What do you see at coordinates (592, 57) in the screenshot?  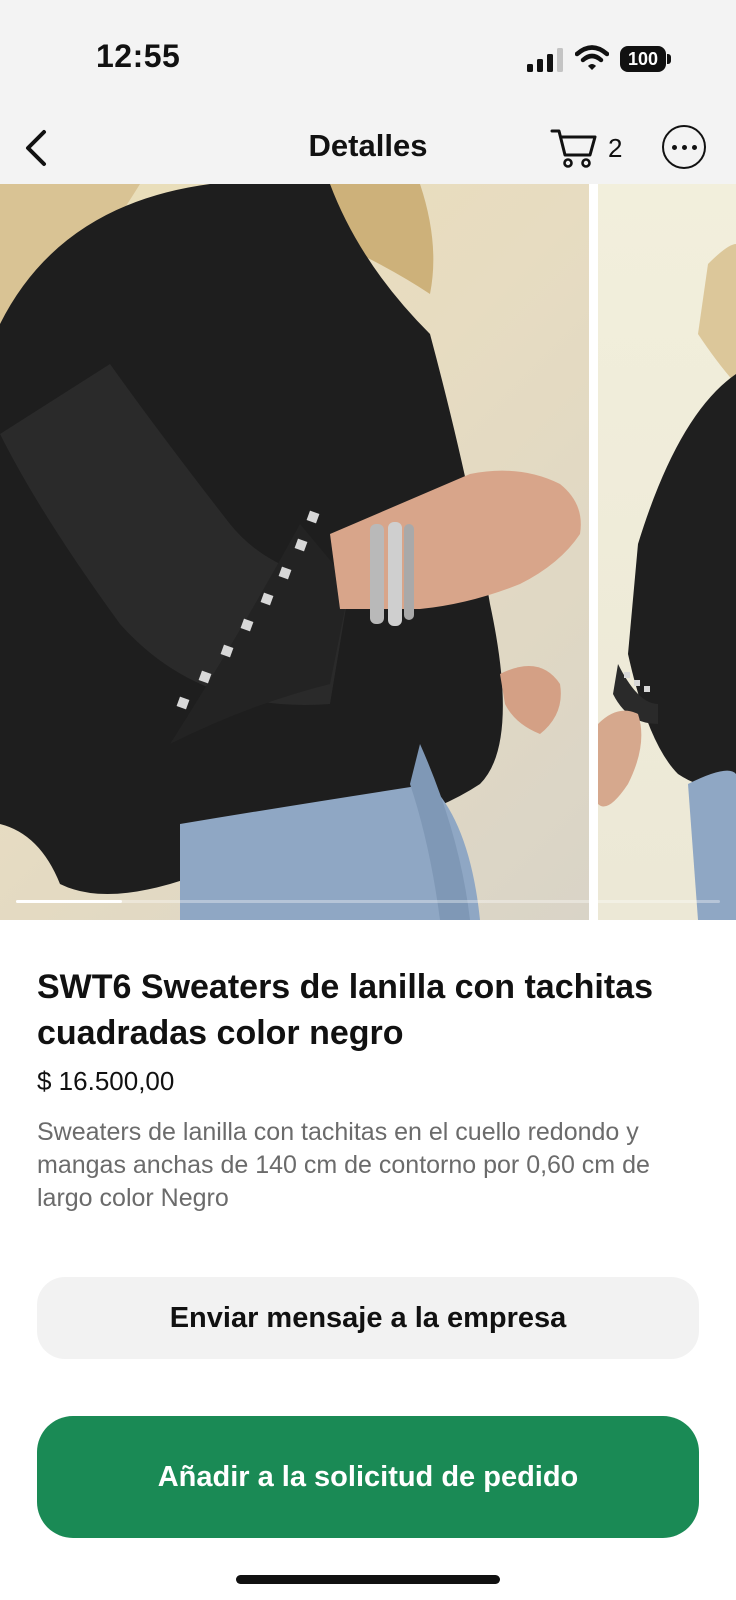 I see `wifi-icon` at bounding box center [592, 57].